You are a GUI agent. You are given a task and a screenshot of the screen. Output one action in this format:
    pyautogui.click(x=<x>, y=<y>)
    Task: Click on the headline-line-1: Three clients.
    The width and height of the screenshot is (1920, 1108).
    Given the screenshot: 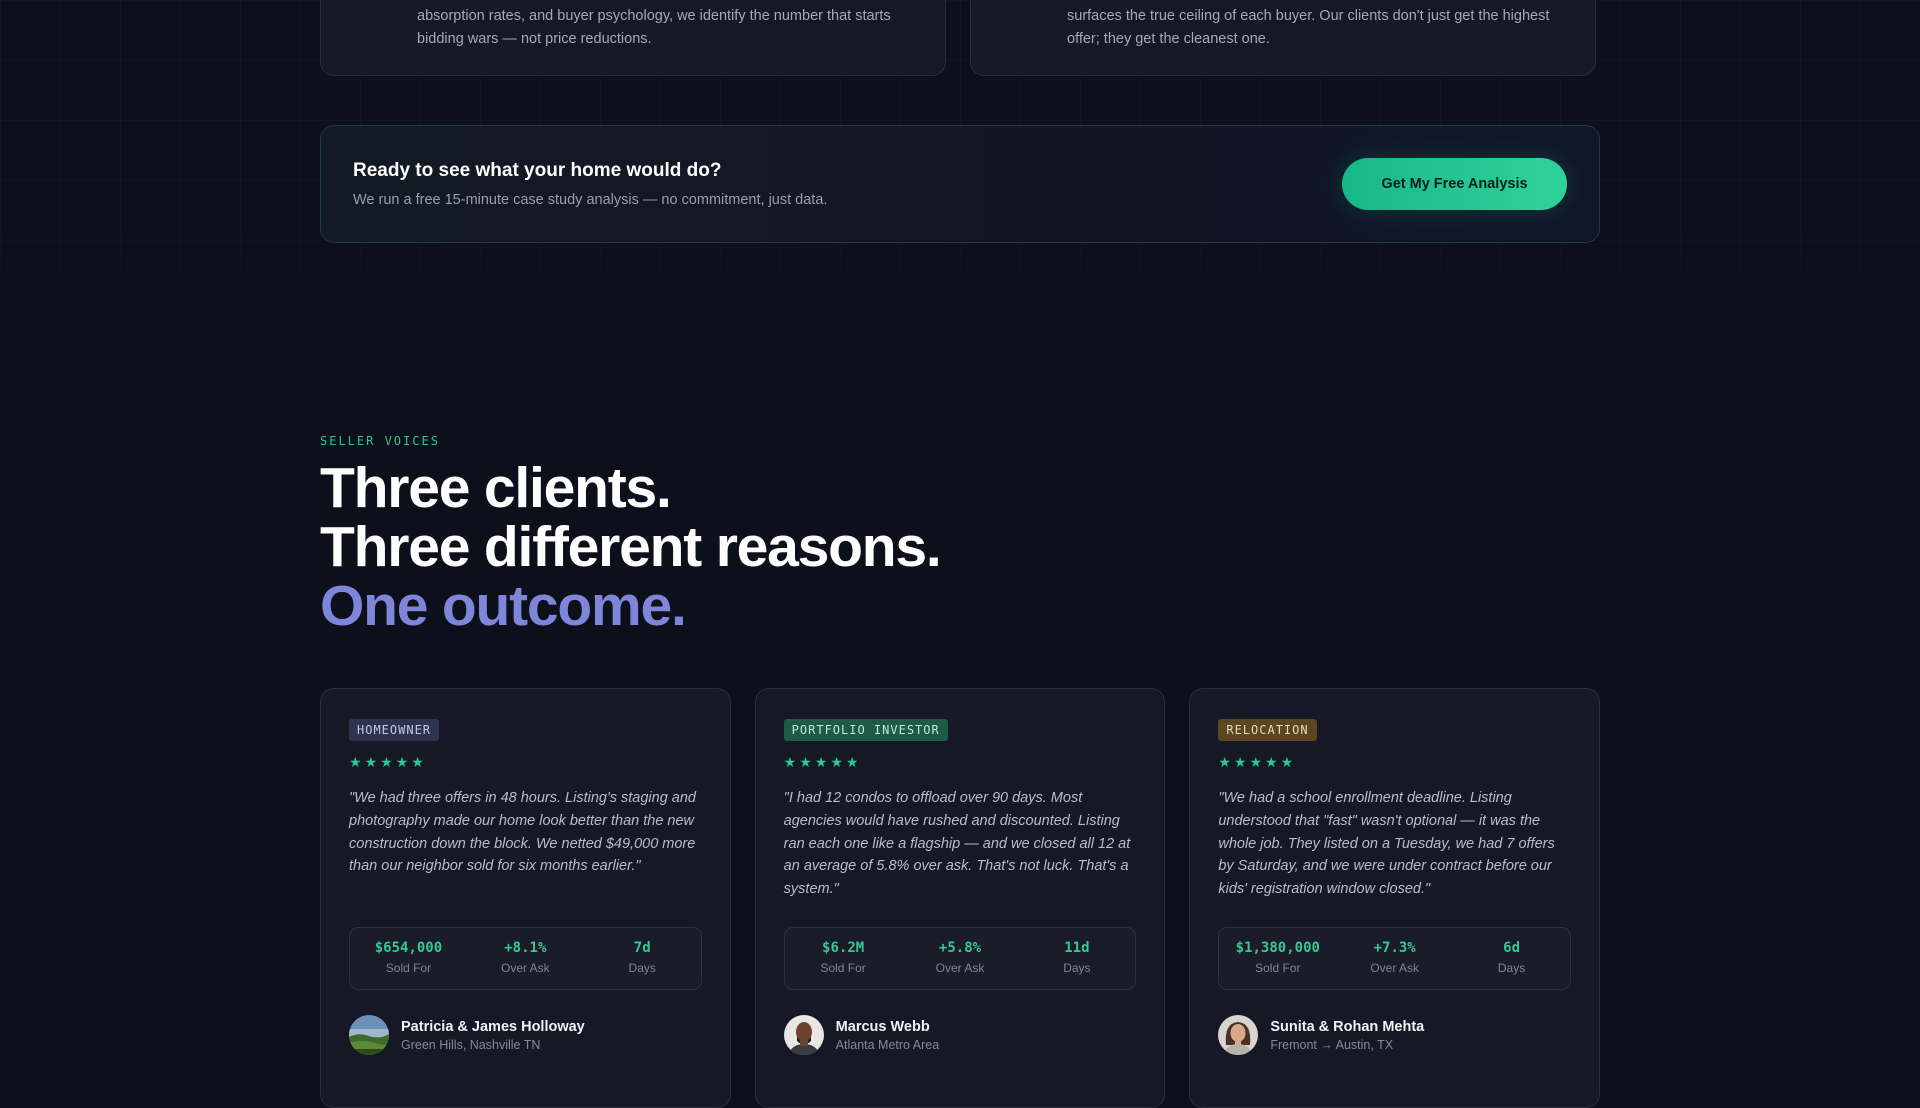 What is the action you would take?
    pyautogui.click(x=496, y=488)
    